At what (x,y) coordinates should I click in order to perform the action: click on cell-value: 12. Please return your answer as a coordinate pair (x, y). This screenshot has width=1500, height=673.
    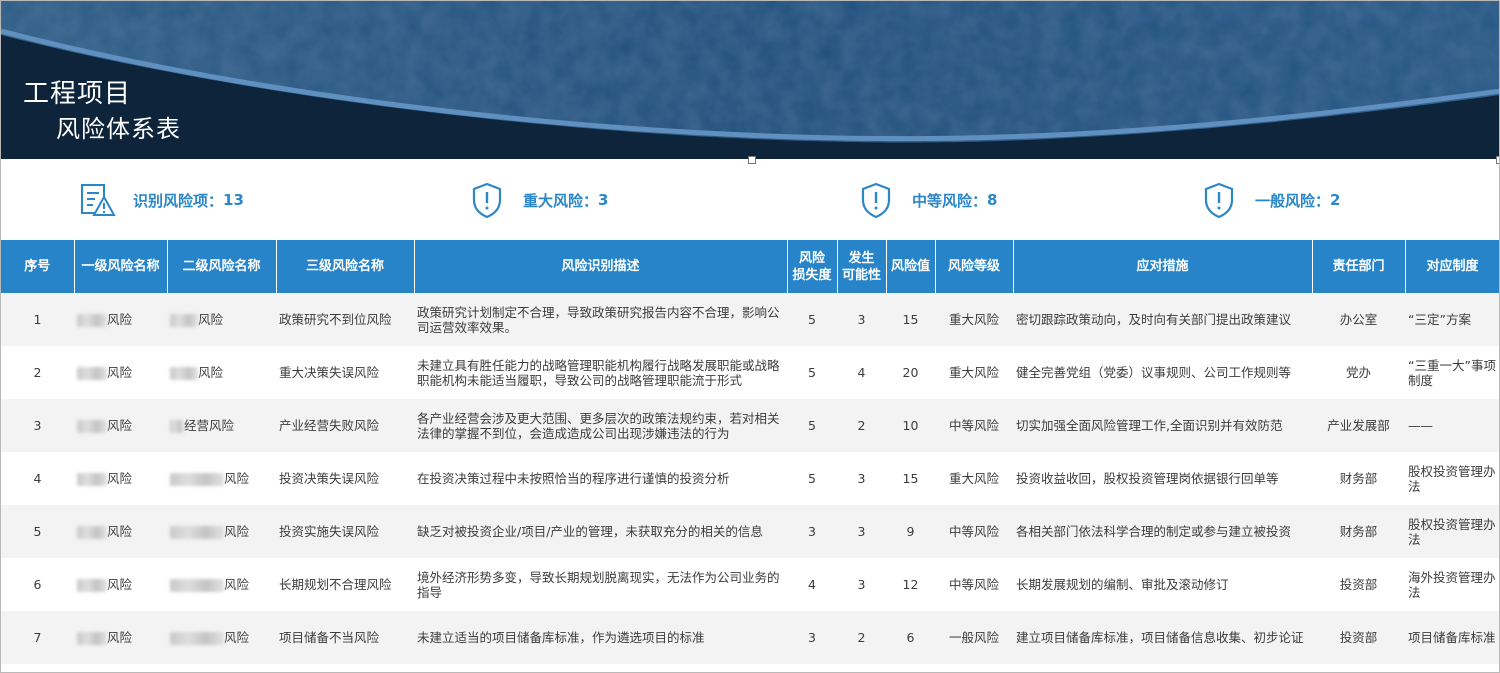
    Looking at the image, I should click on (910, 584).